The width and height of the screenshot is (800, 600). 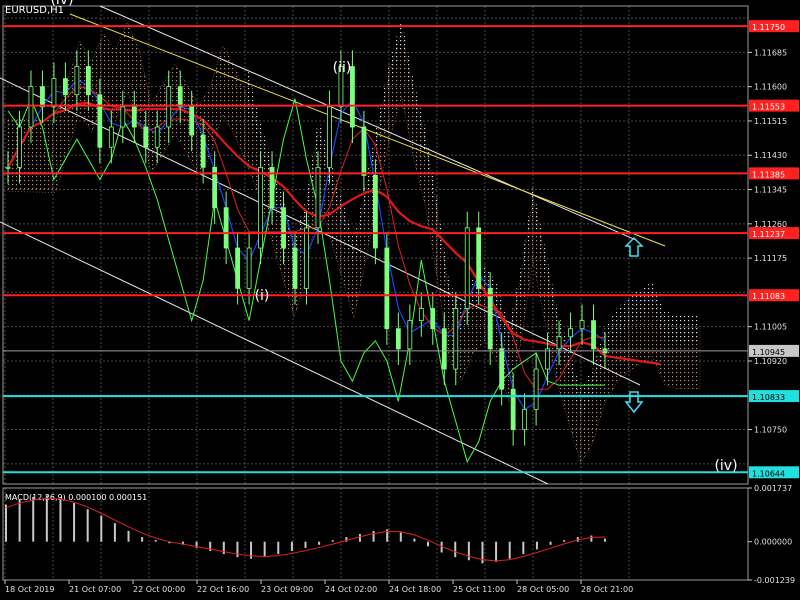 What do you see at coordinates (768, 397) in the screenshot?
I see `level-label: 1.10833` at bounding box center [768, 397].